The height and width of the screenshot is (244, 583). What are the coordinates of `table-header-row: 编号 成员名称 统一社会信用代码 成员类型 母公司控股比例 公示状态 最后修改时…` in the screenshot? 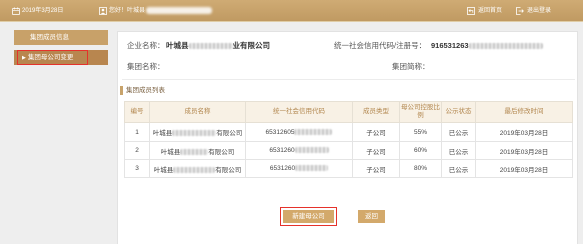 It's located at (348, 112).